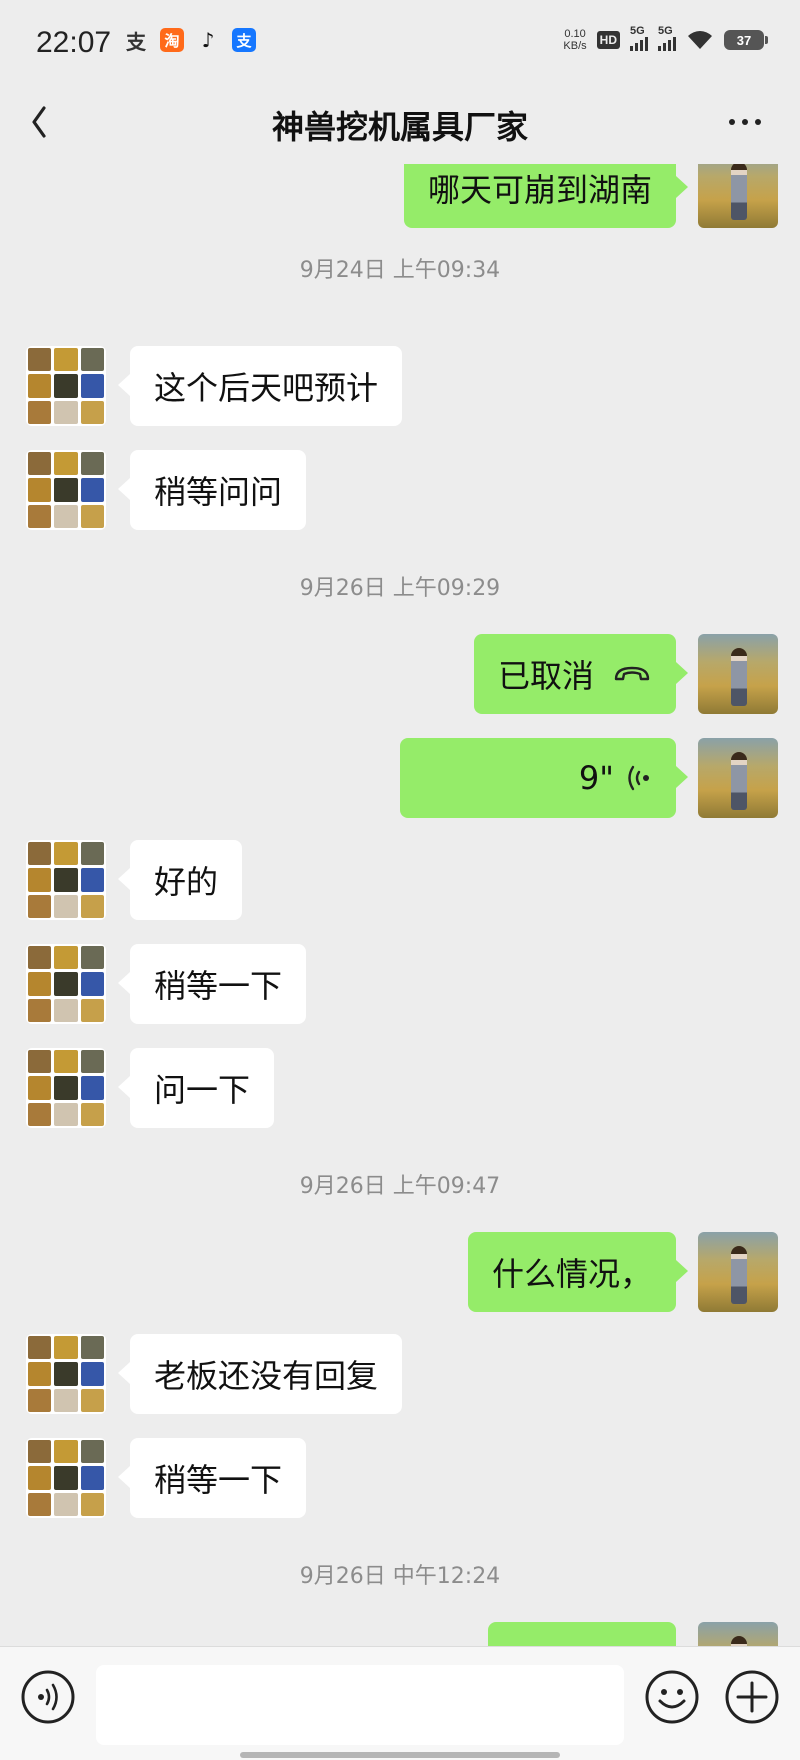 The height and width of the screenshot is (1760, 800). Describe the element at coordinates (608, 40) in the screenshot. I see `hd-icon: HD` at that location.